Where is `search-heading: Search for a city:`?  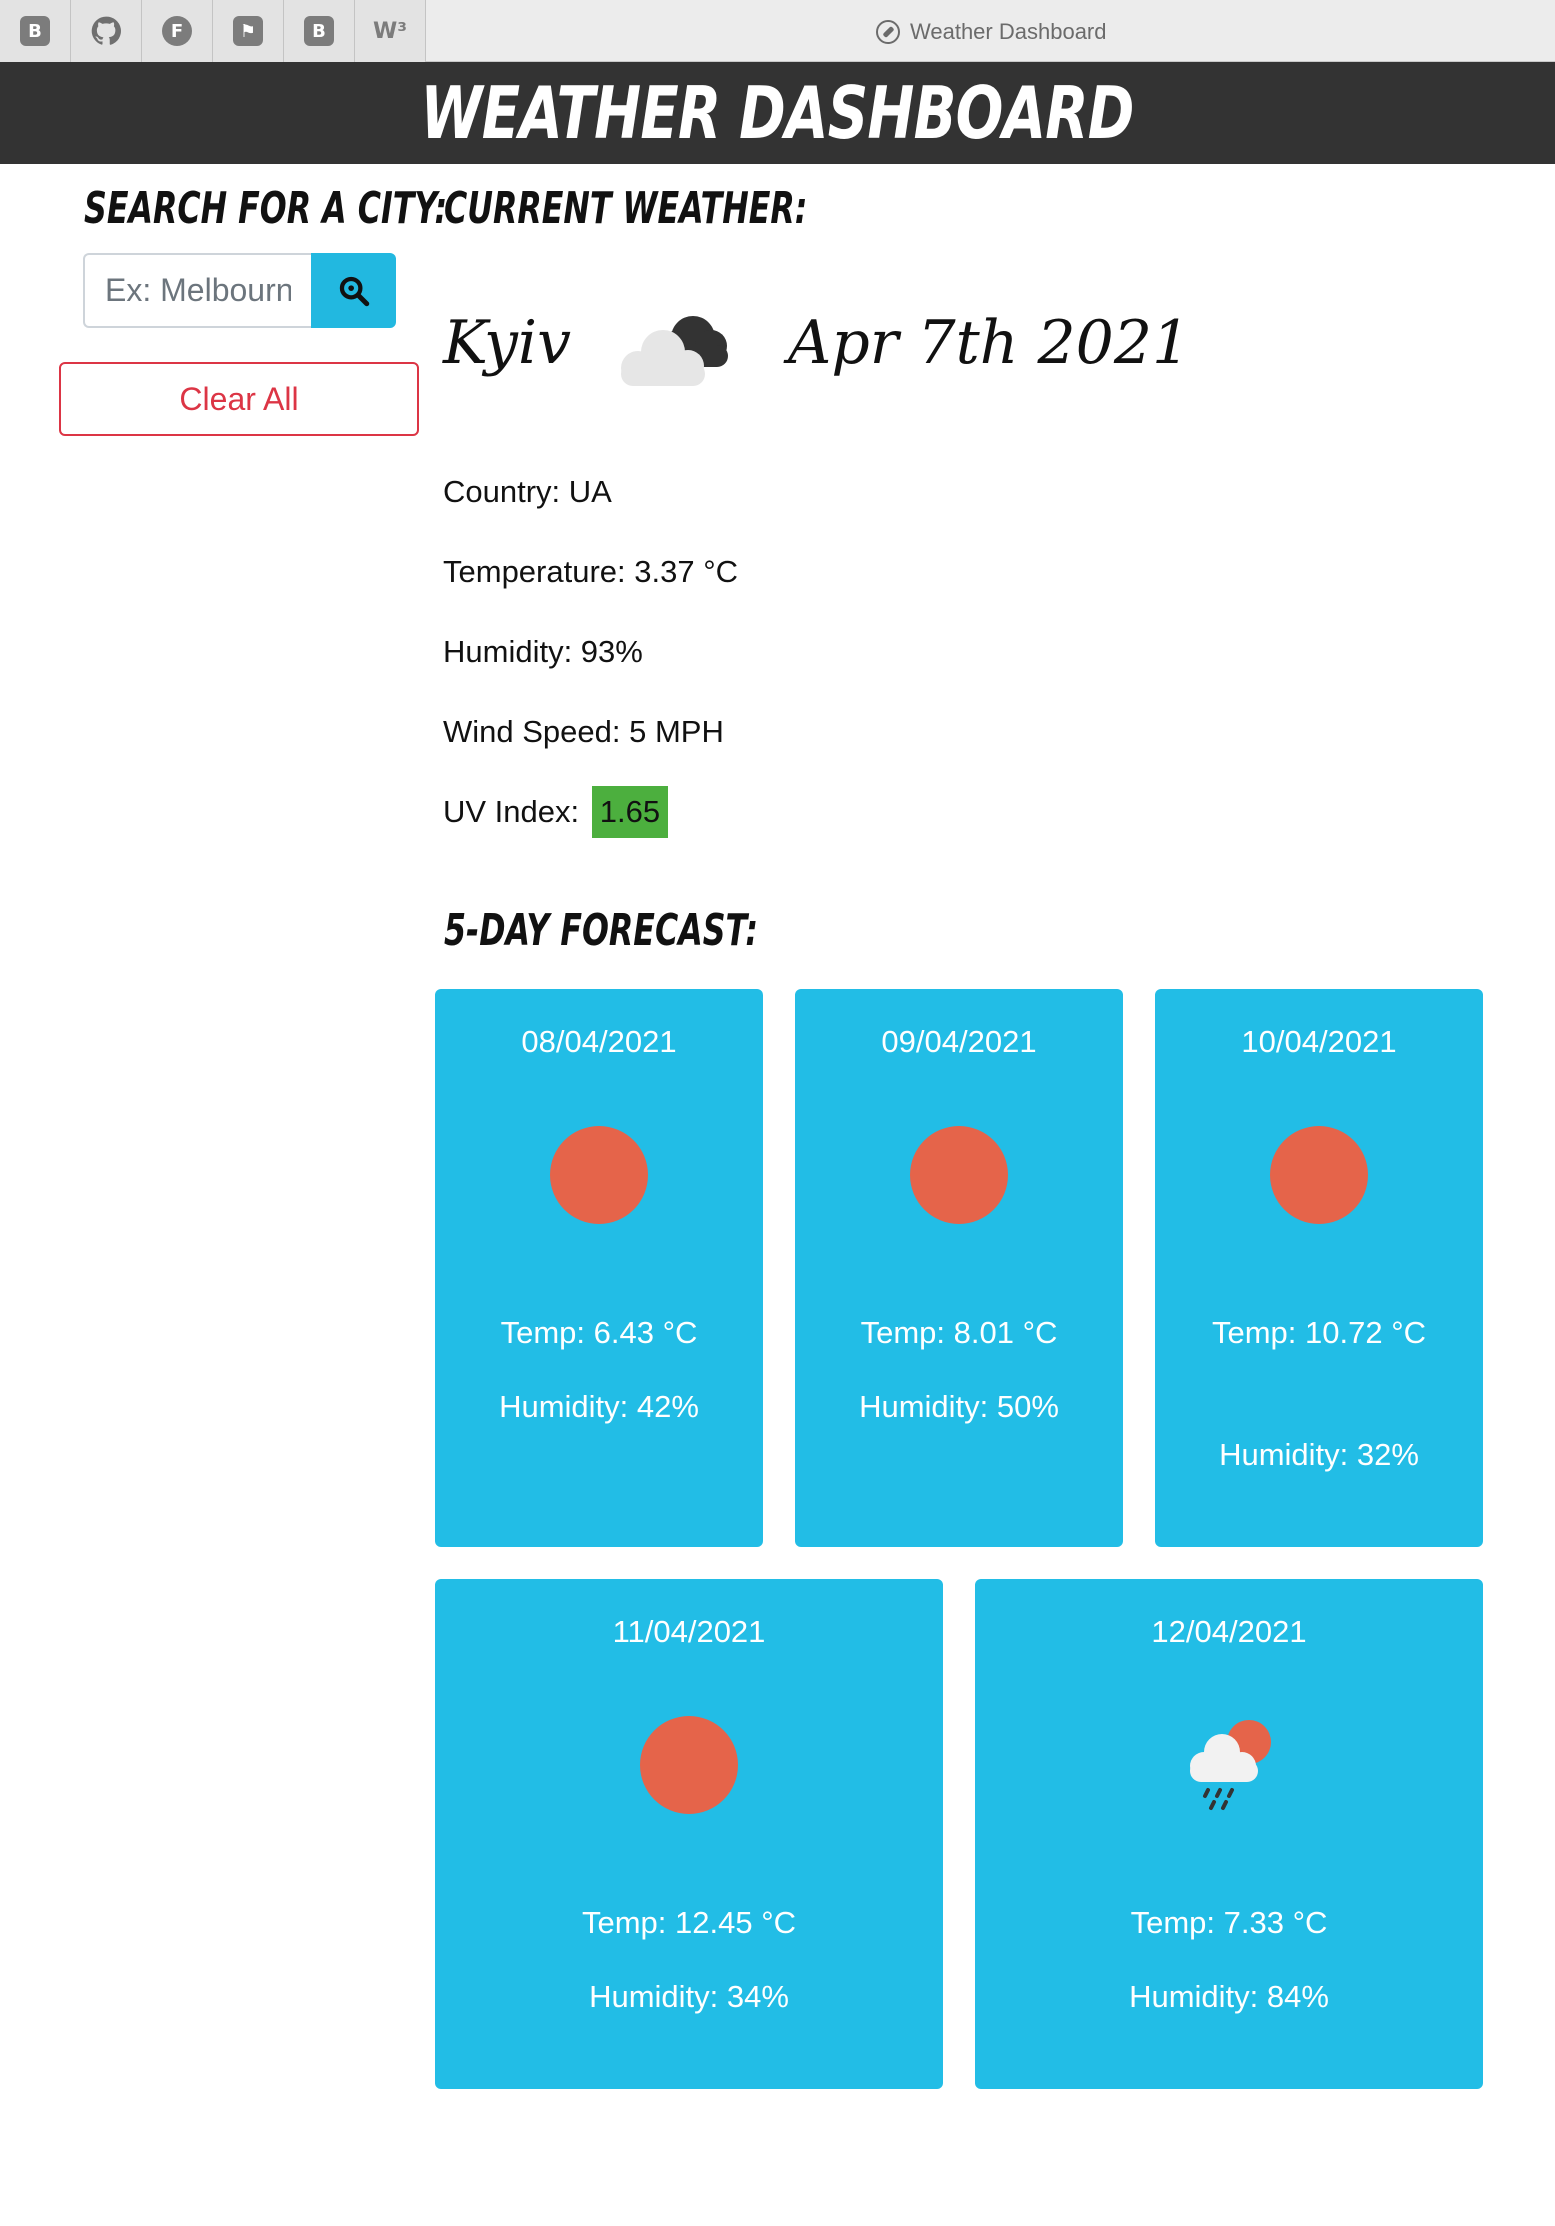
search-heading: Search for a city: is located at coordinates (266, 208).